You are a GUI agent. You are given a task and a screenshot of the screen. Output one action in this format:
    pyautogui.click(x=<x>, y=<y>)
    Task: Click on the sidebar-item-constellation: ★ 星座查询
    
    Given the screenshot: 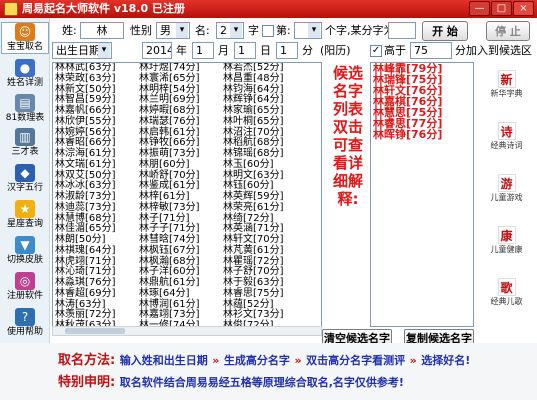 What is the action you would take?
    pyautogui.click(x=25, y=215)
    